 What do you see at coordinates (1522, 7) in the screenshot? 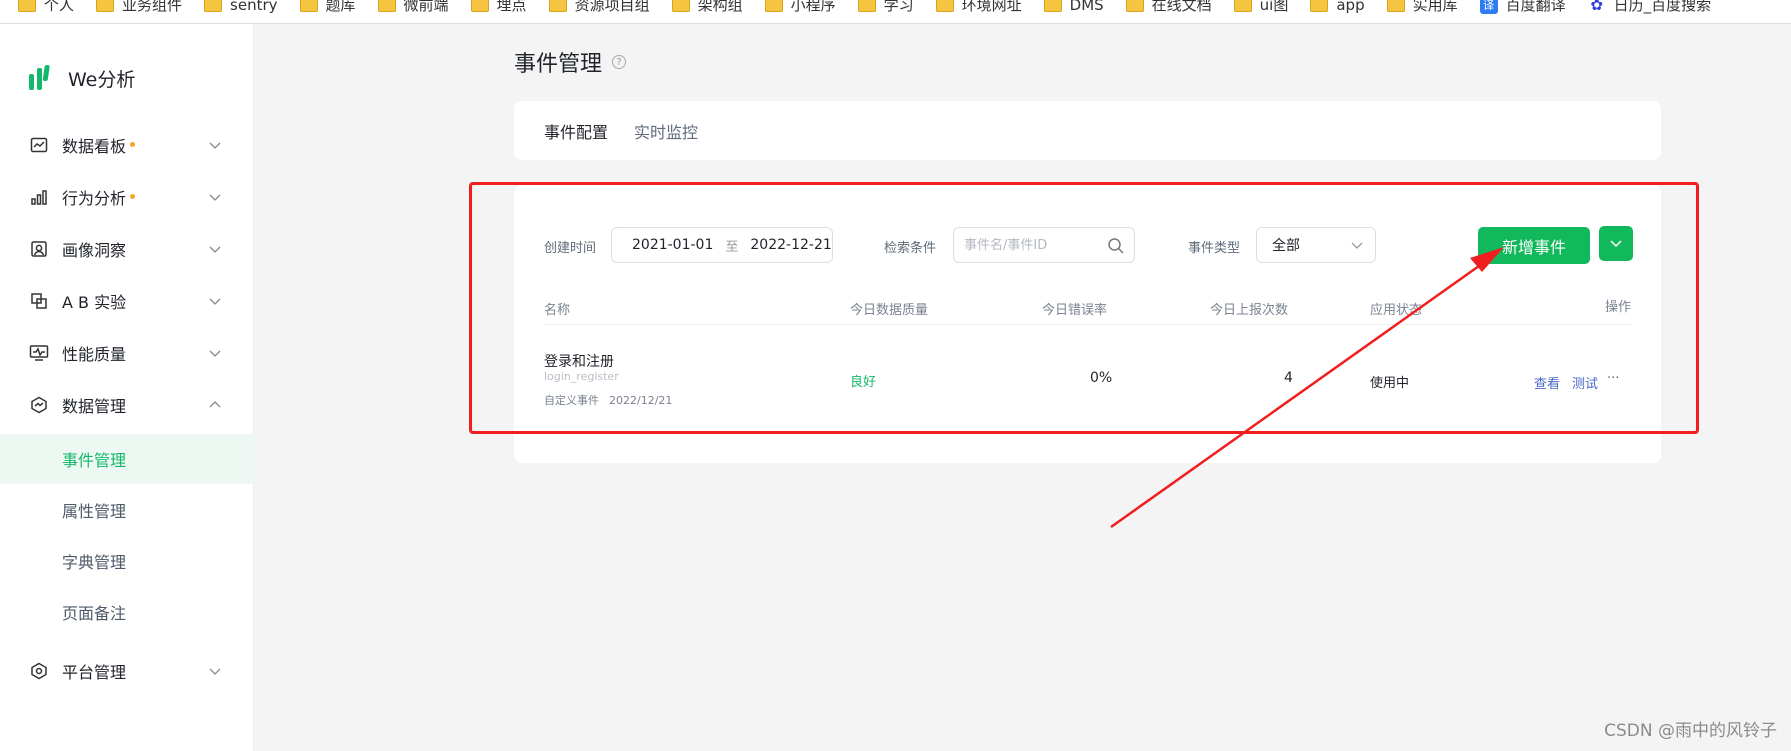
I see `bookmark-baidu-fanyi: 译百度翻译` at bounding box center [1522, 7].